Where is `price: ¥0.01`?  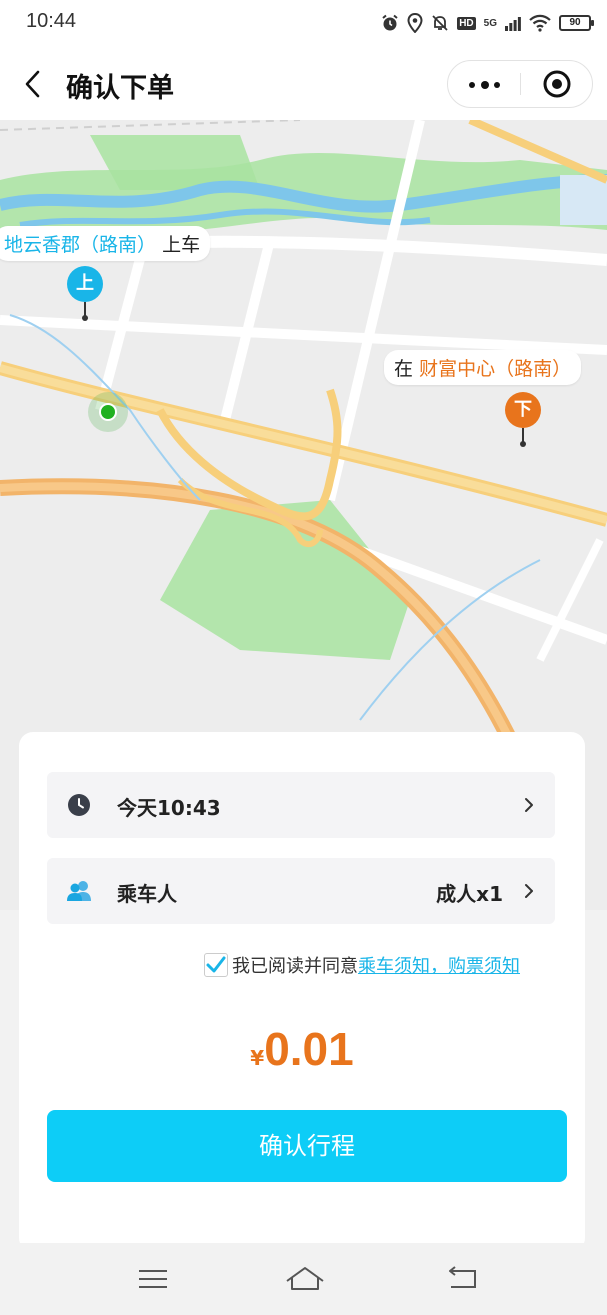 price: ¥0.01 is located at coordinates (302, 1049).